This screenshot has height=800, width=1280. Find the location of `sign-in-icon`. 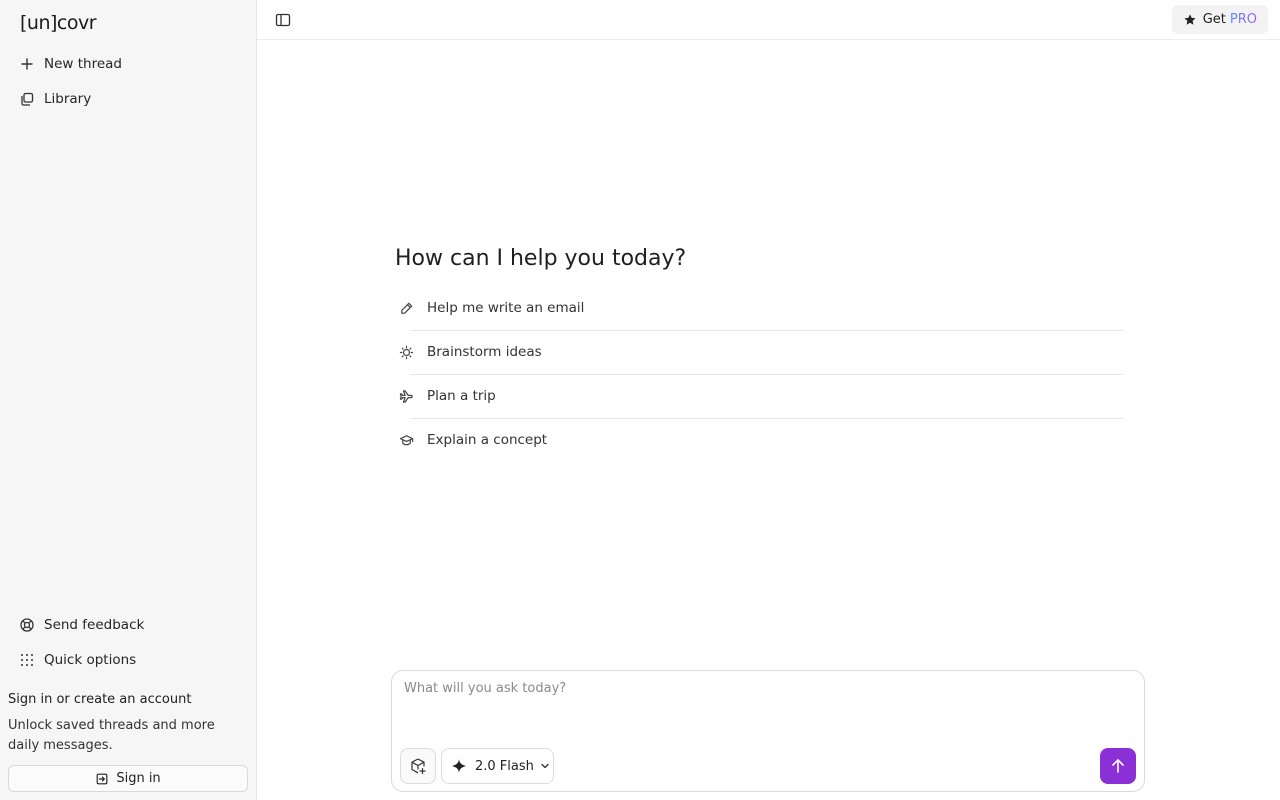

sign-in-icon is located at coordinates (102, 778).